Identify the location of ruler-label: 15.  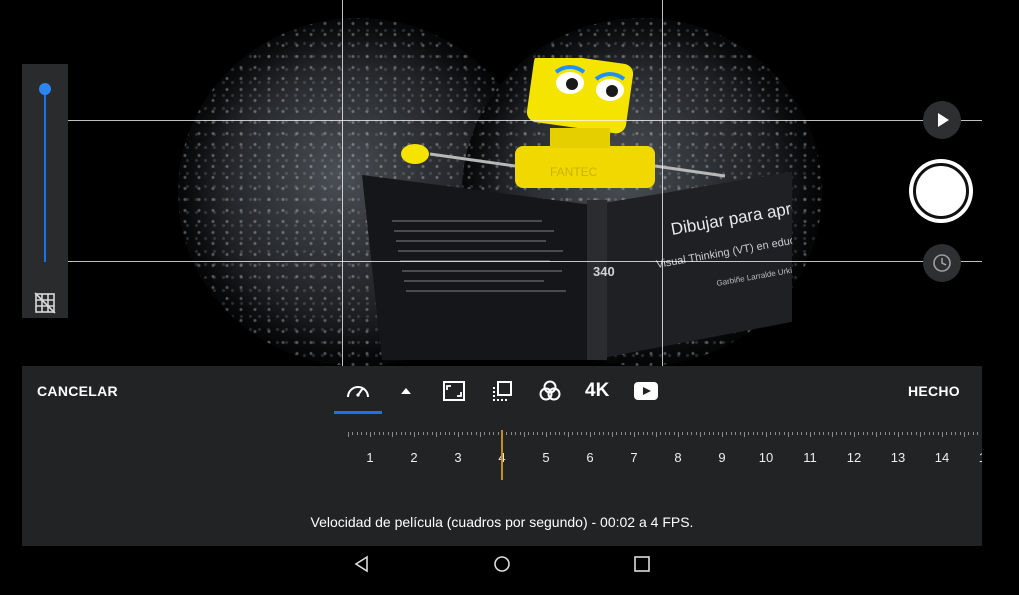
(980, 457).